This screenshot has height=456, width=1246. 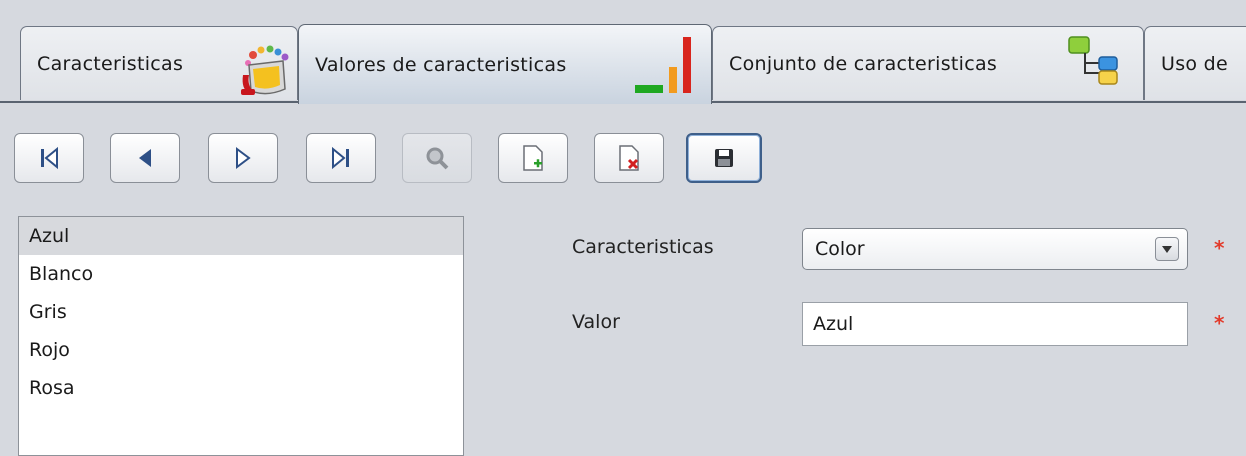 I want to click on new-document-icon, so click(x=533, y=158).